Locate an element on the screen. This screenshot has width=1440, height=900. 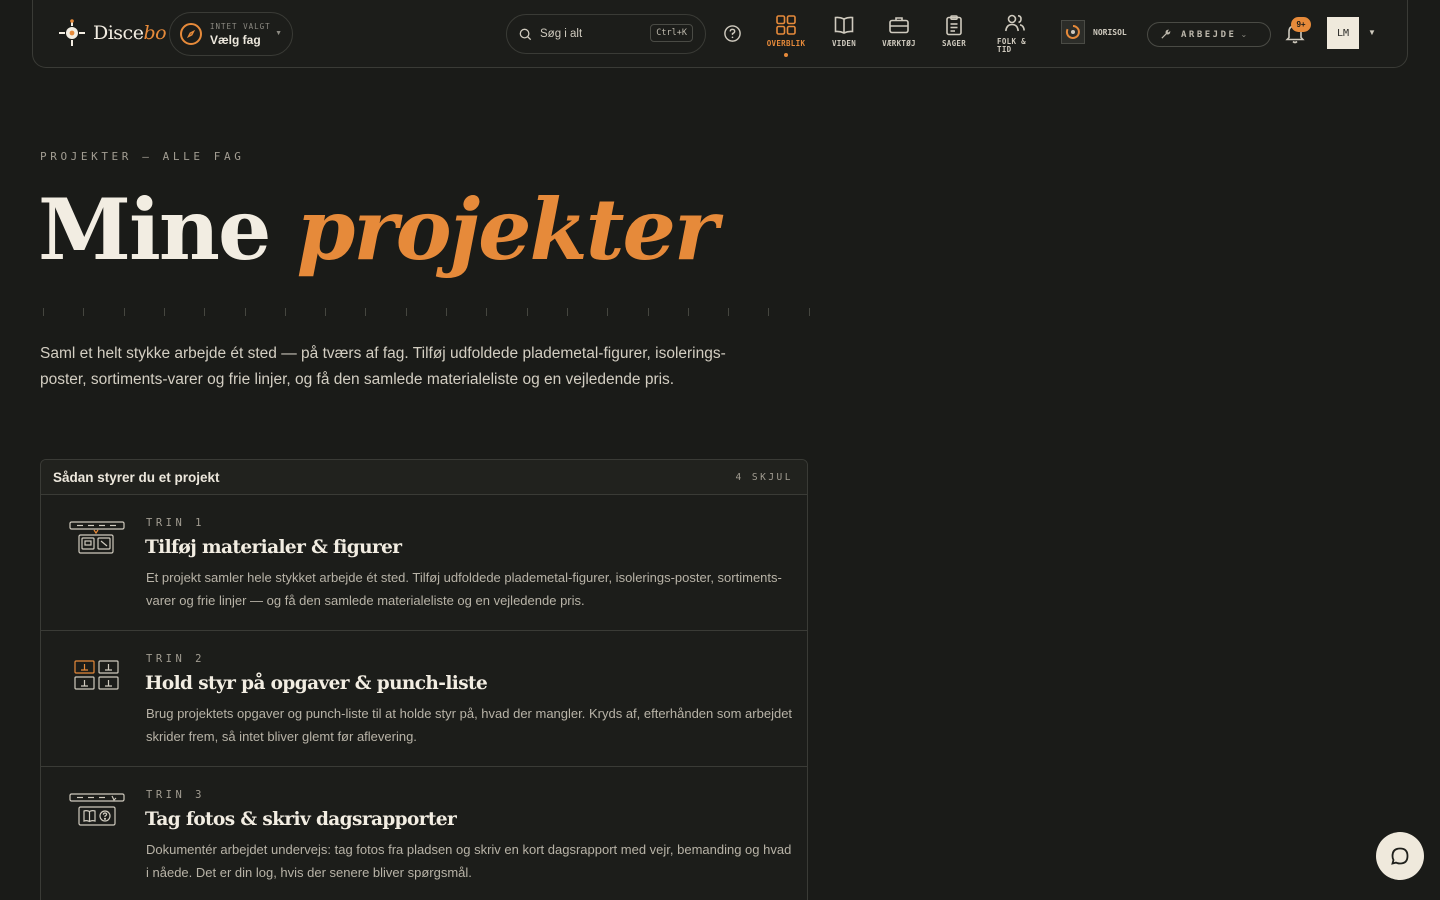
brand-name-plain: Disce is located at coordinates (118, 33).